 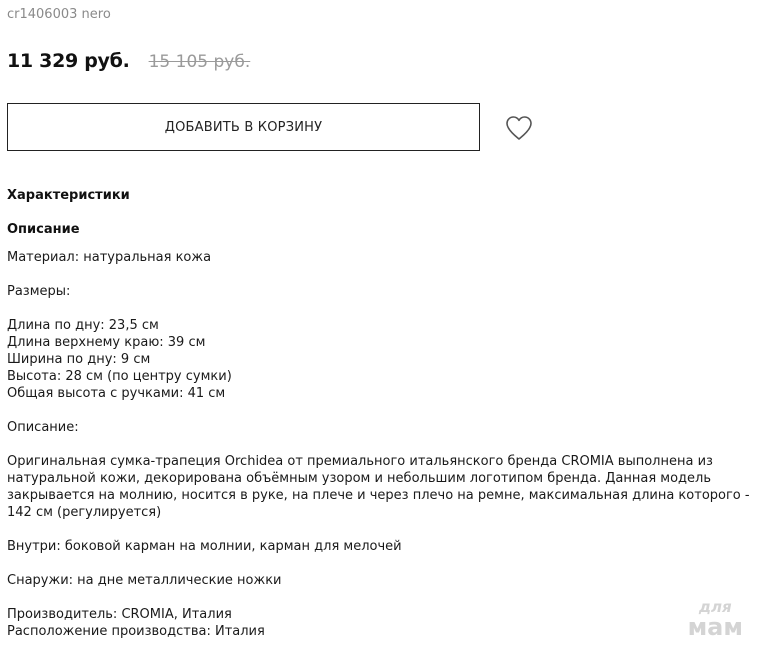 I want to click on watermark-logo: для мам, so click(x=715, y=620).